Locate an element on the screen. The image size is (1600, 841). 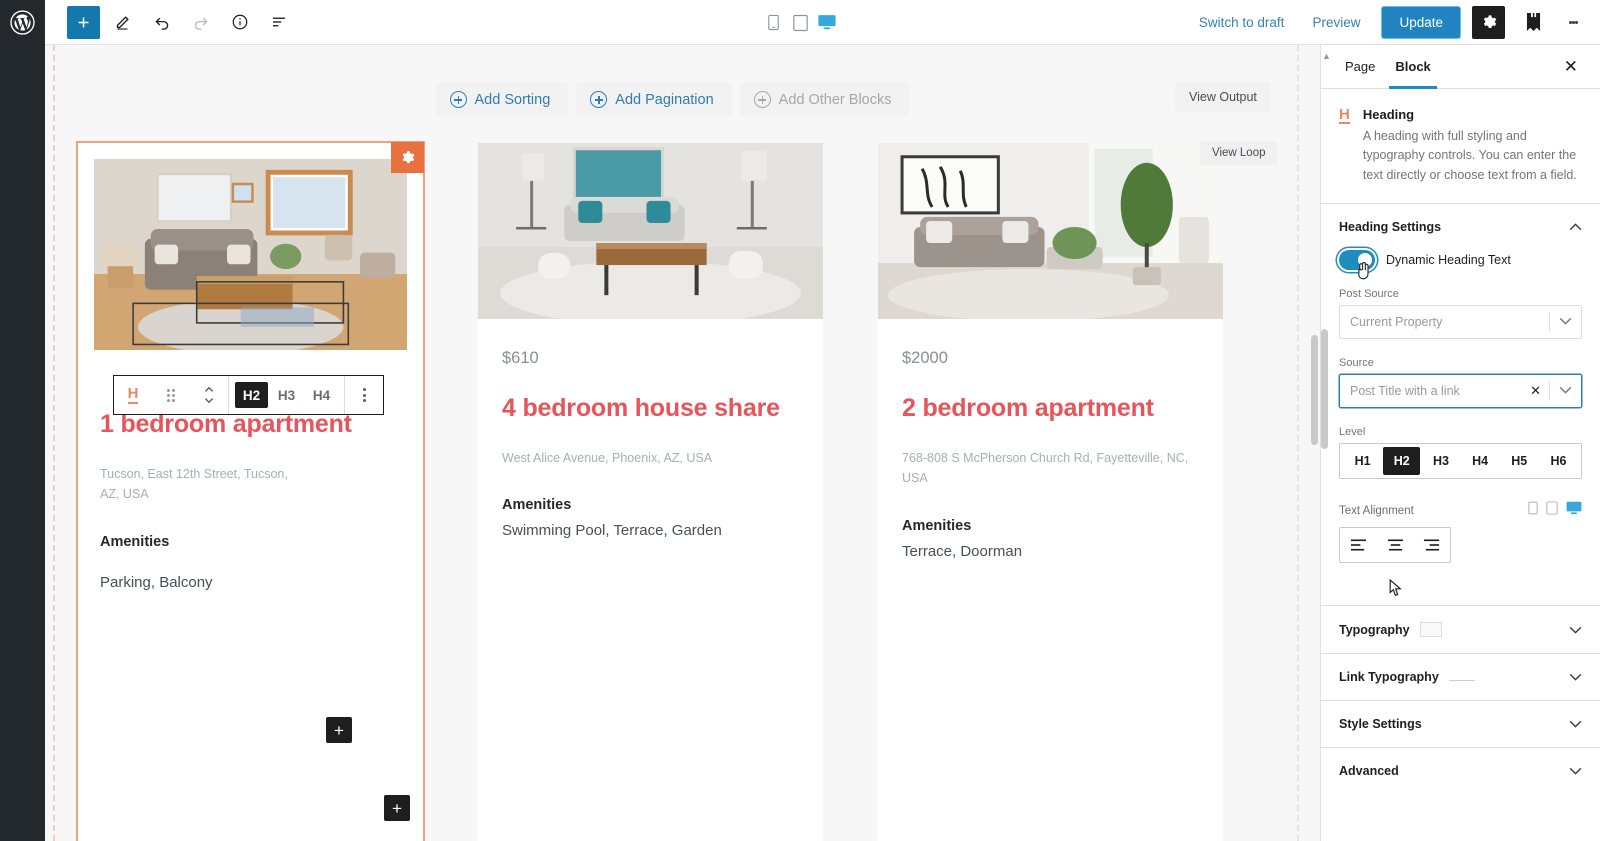
level-h1-button: H1 is located at coordinates (1362, 461).